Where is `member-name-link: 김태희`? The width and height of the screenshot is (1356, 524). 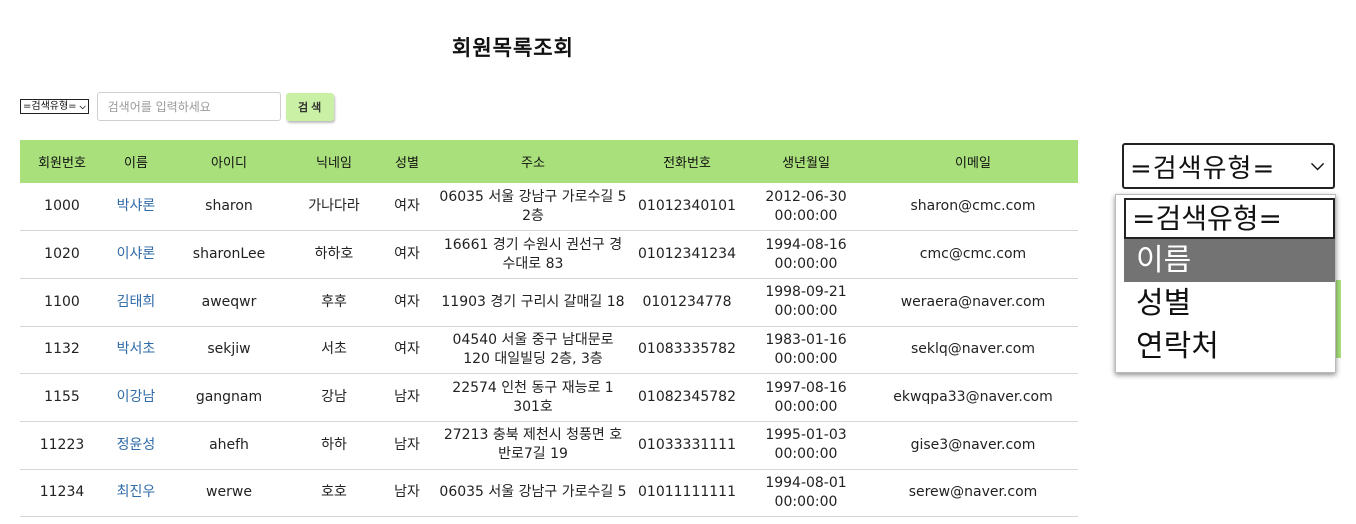 member-name-link: 김태희 is located at coordinates (136, 302).